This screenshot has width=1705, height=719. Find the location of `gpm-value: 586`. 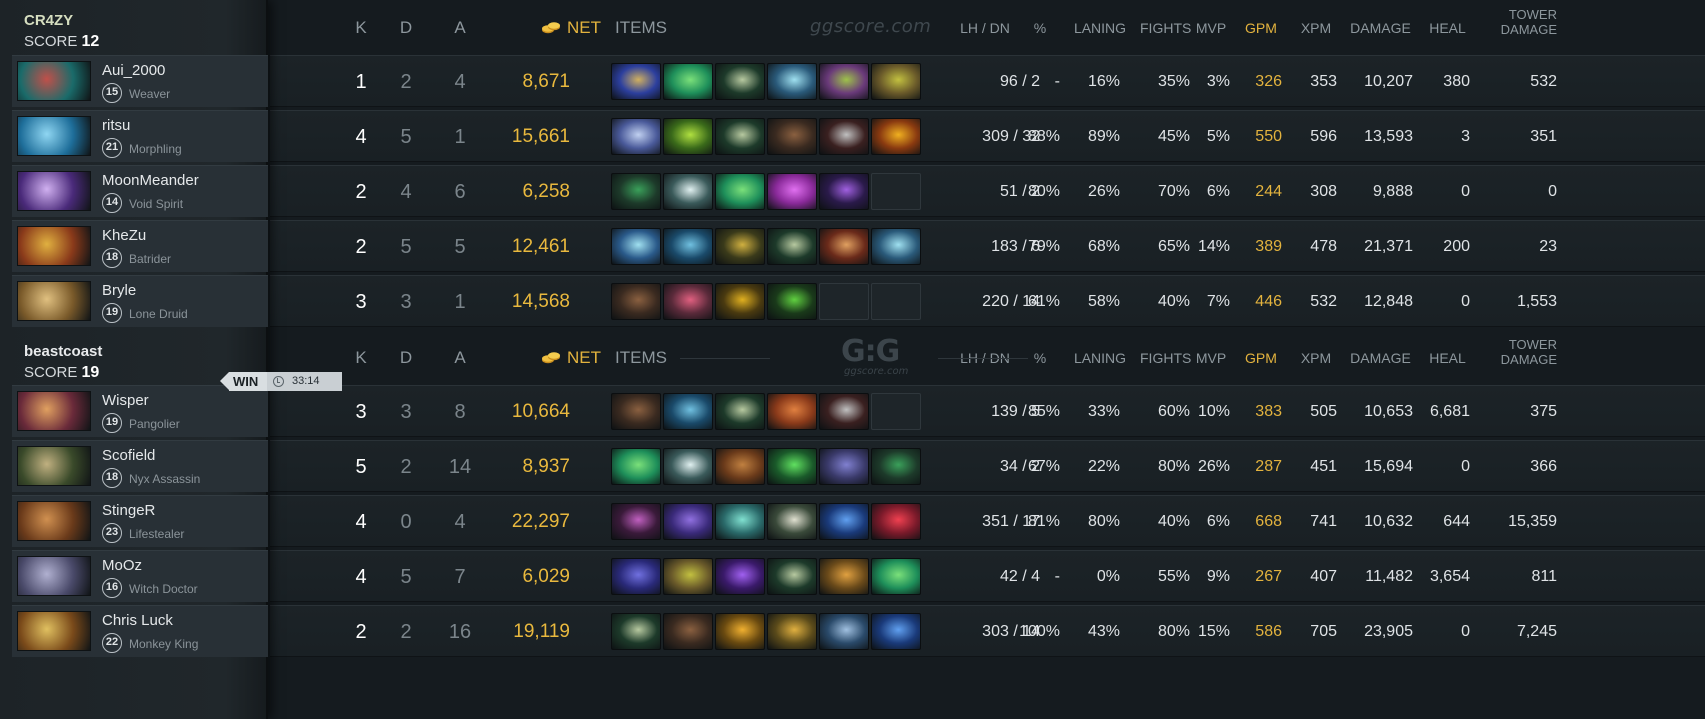

gpm-value: 586 is located at coordinates (1268, 631).